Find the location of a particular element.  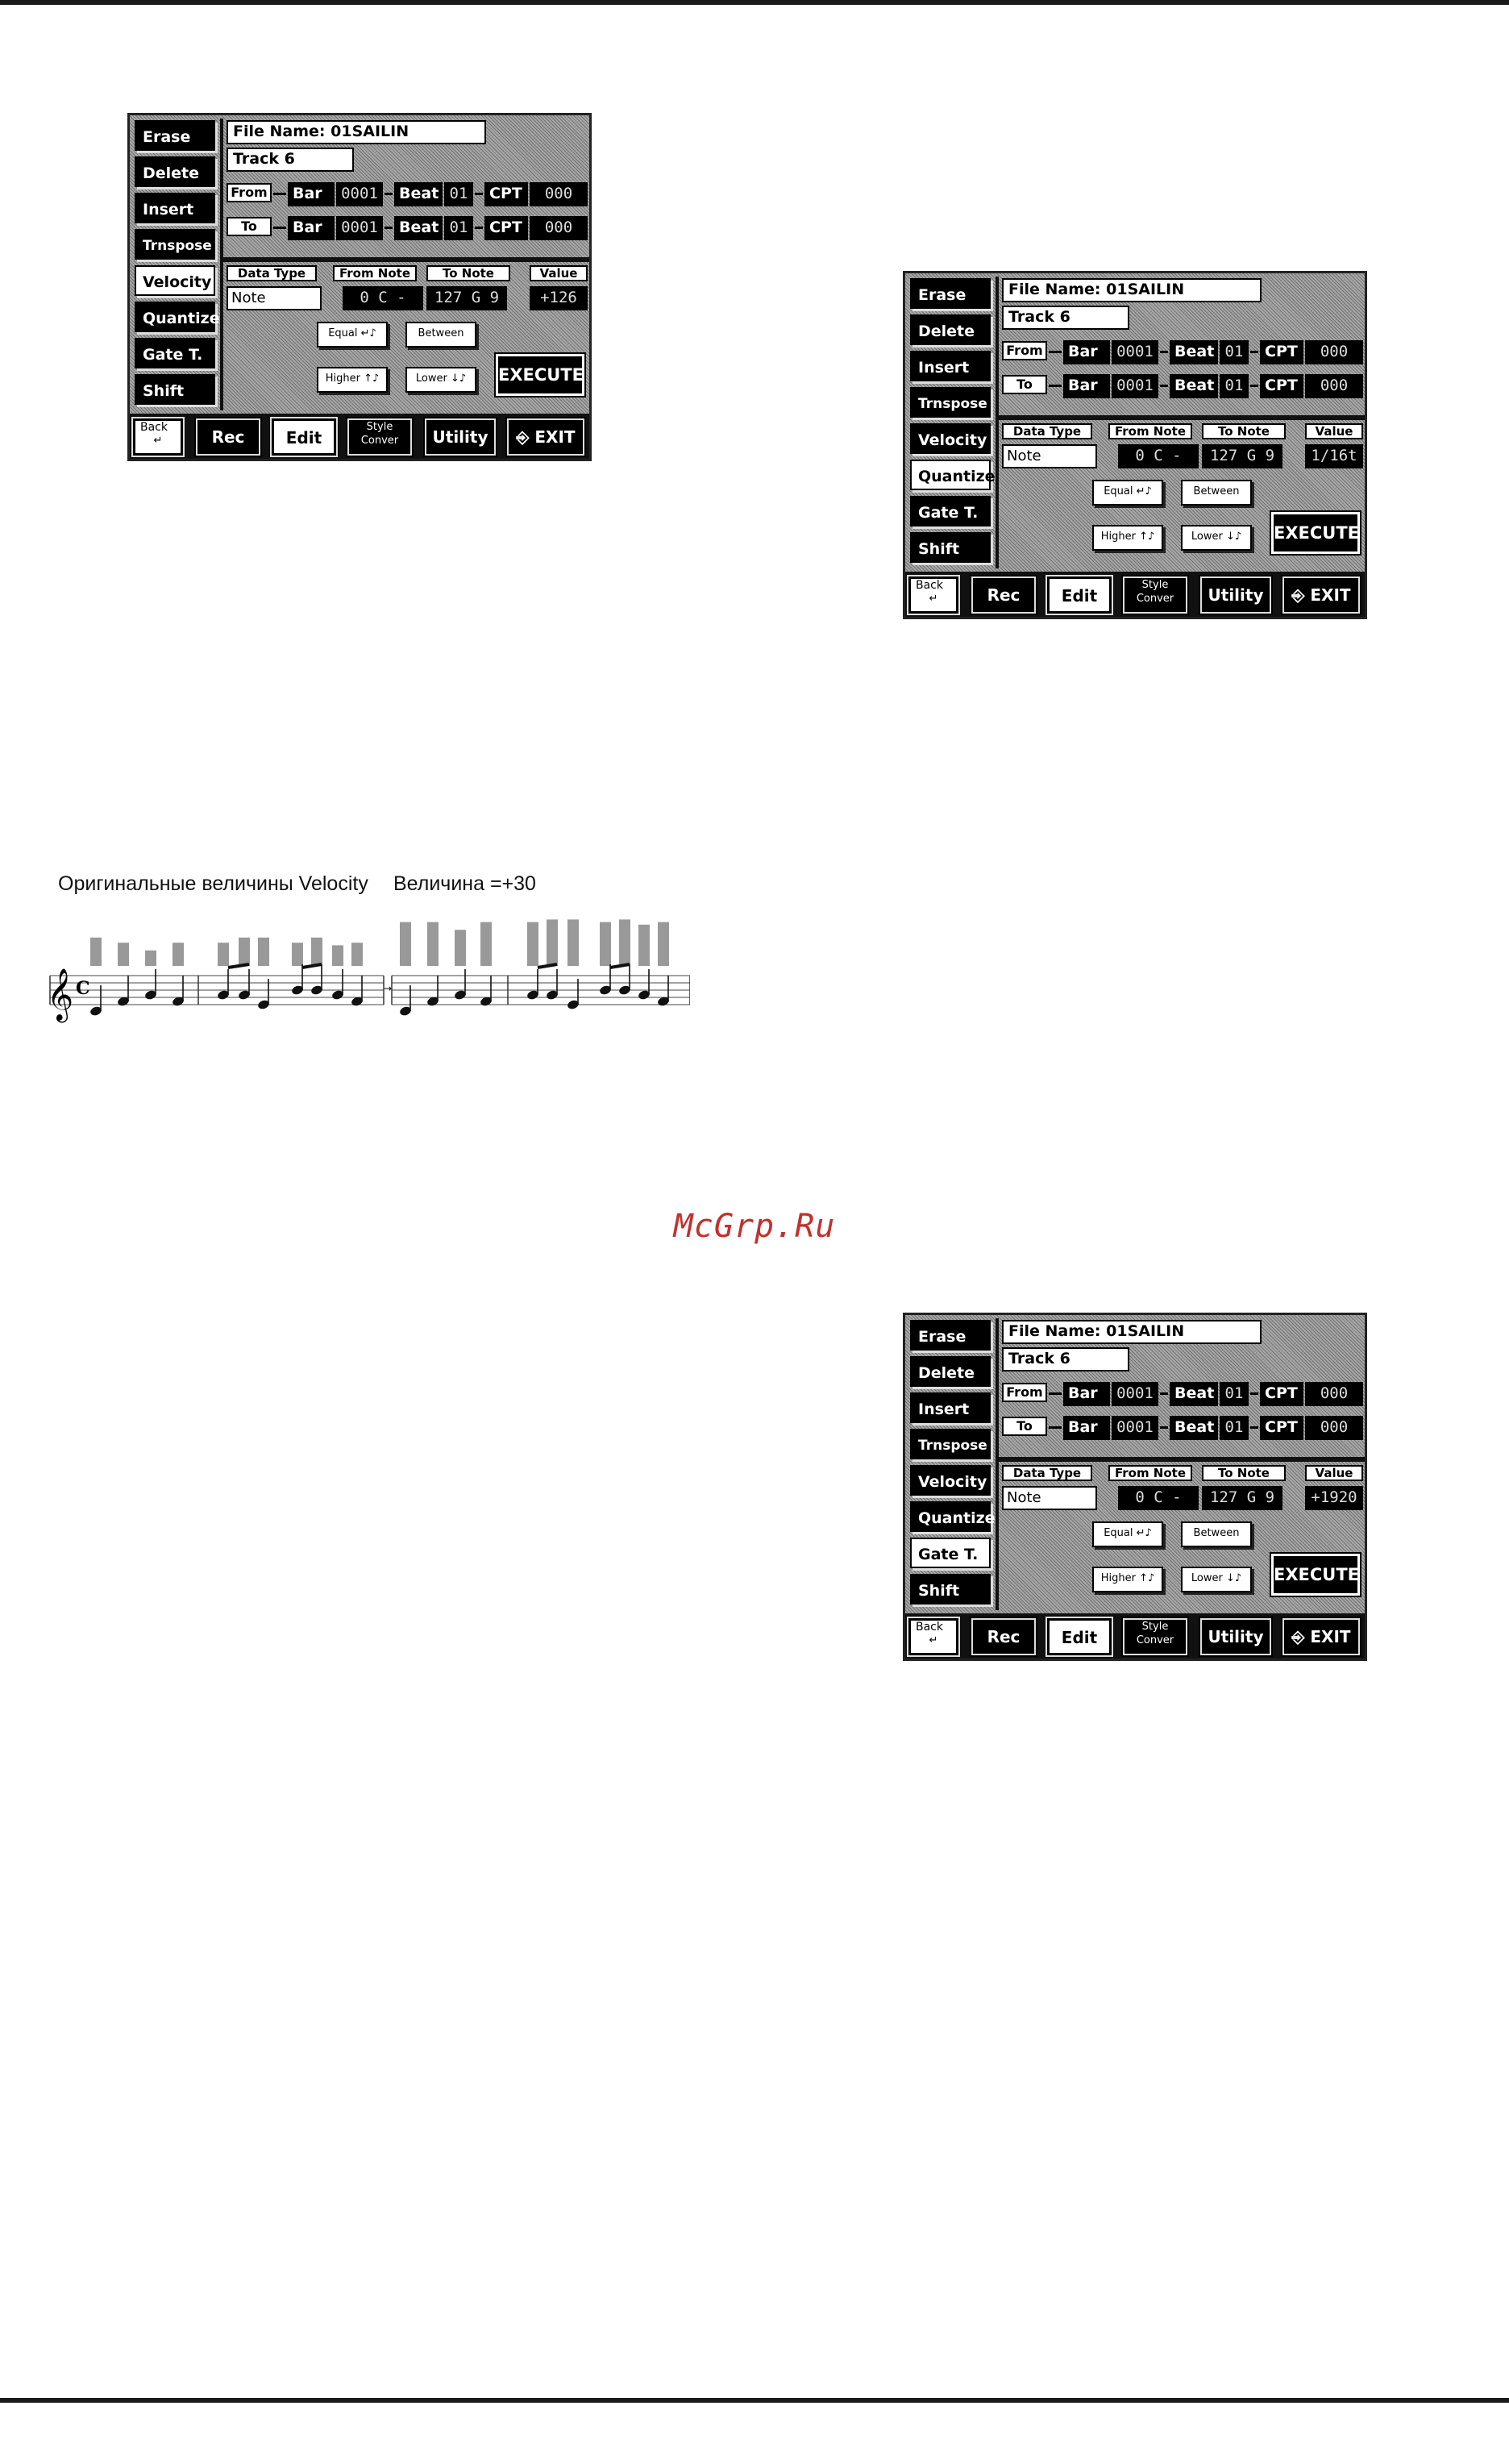

back-label: Back is located at coordinates (929, 585).